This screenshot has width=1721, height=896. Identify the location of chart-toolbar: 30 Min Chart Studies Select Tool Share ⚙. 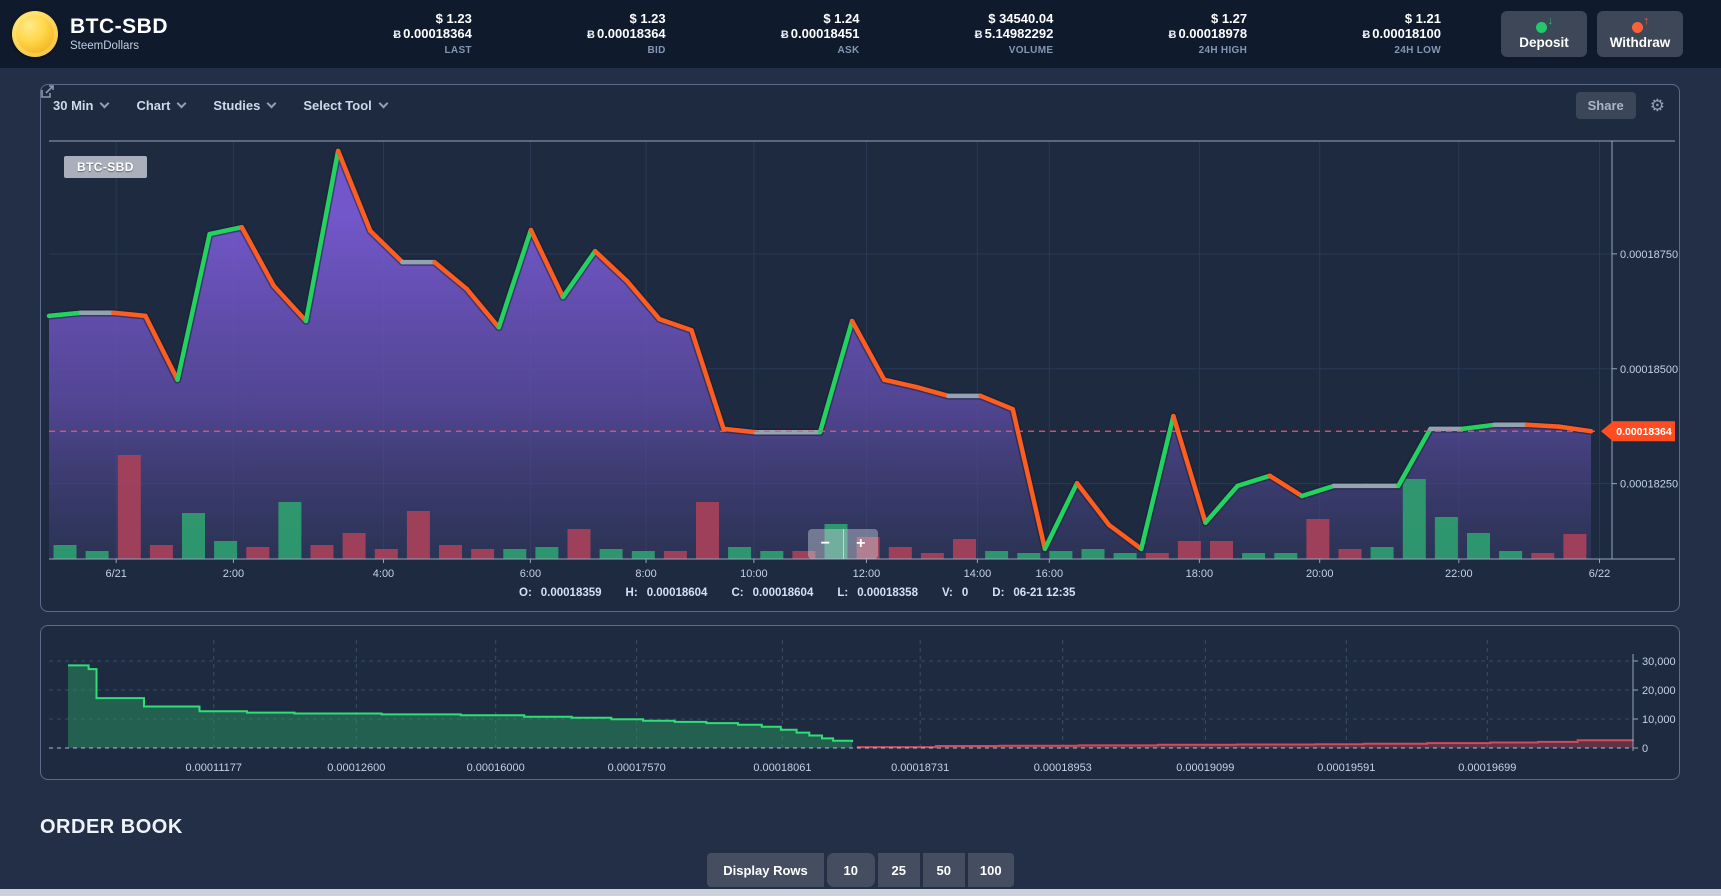
(860, 105).